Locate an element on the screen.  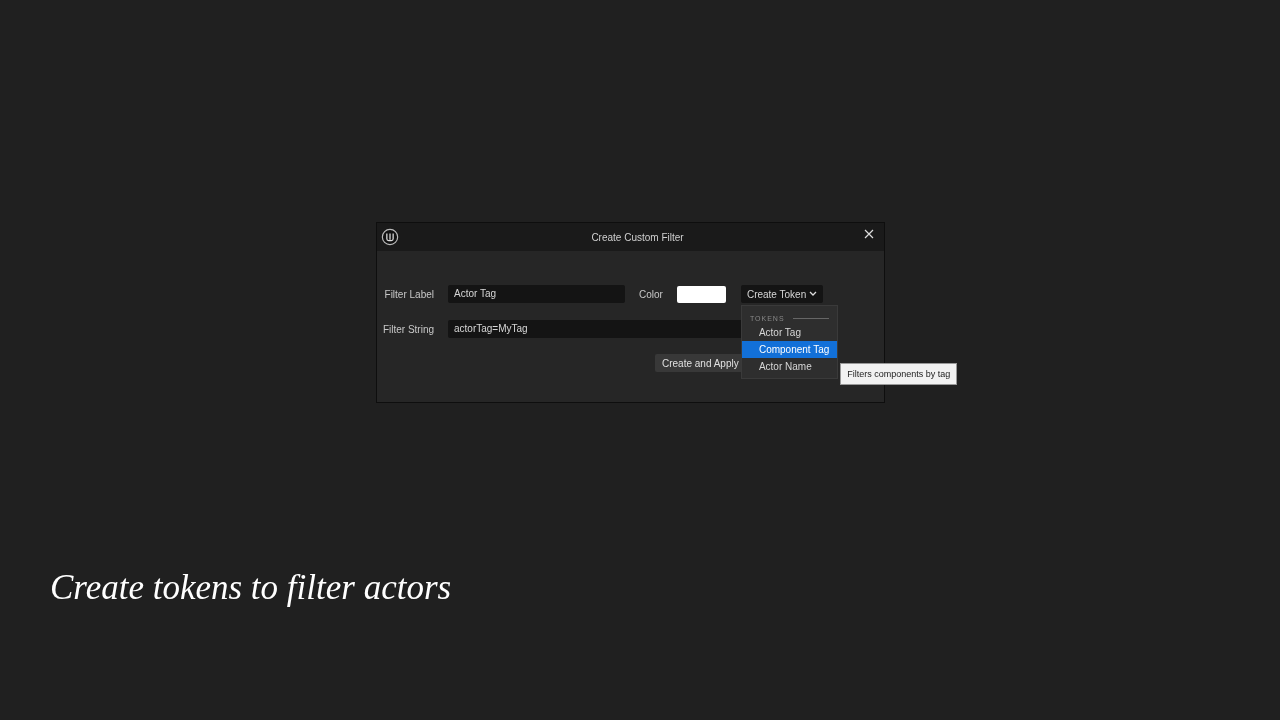
menu-item: Actor Tag is located at coordinates (789, 332).